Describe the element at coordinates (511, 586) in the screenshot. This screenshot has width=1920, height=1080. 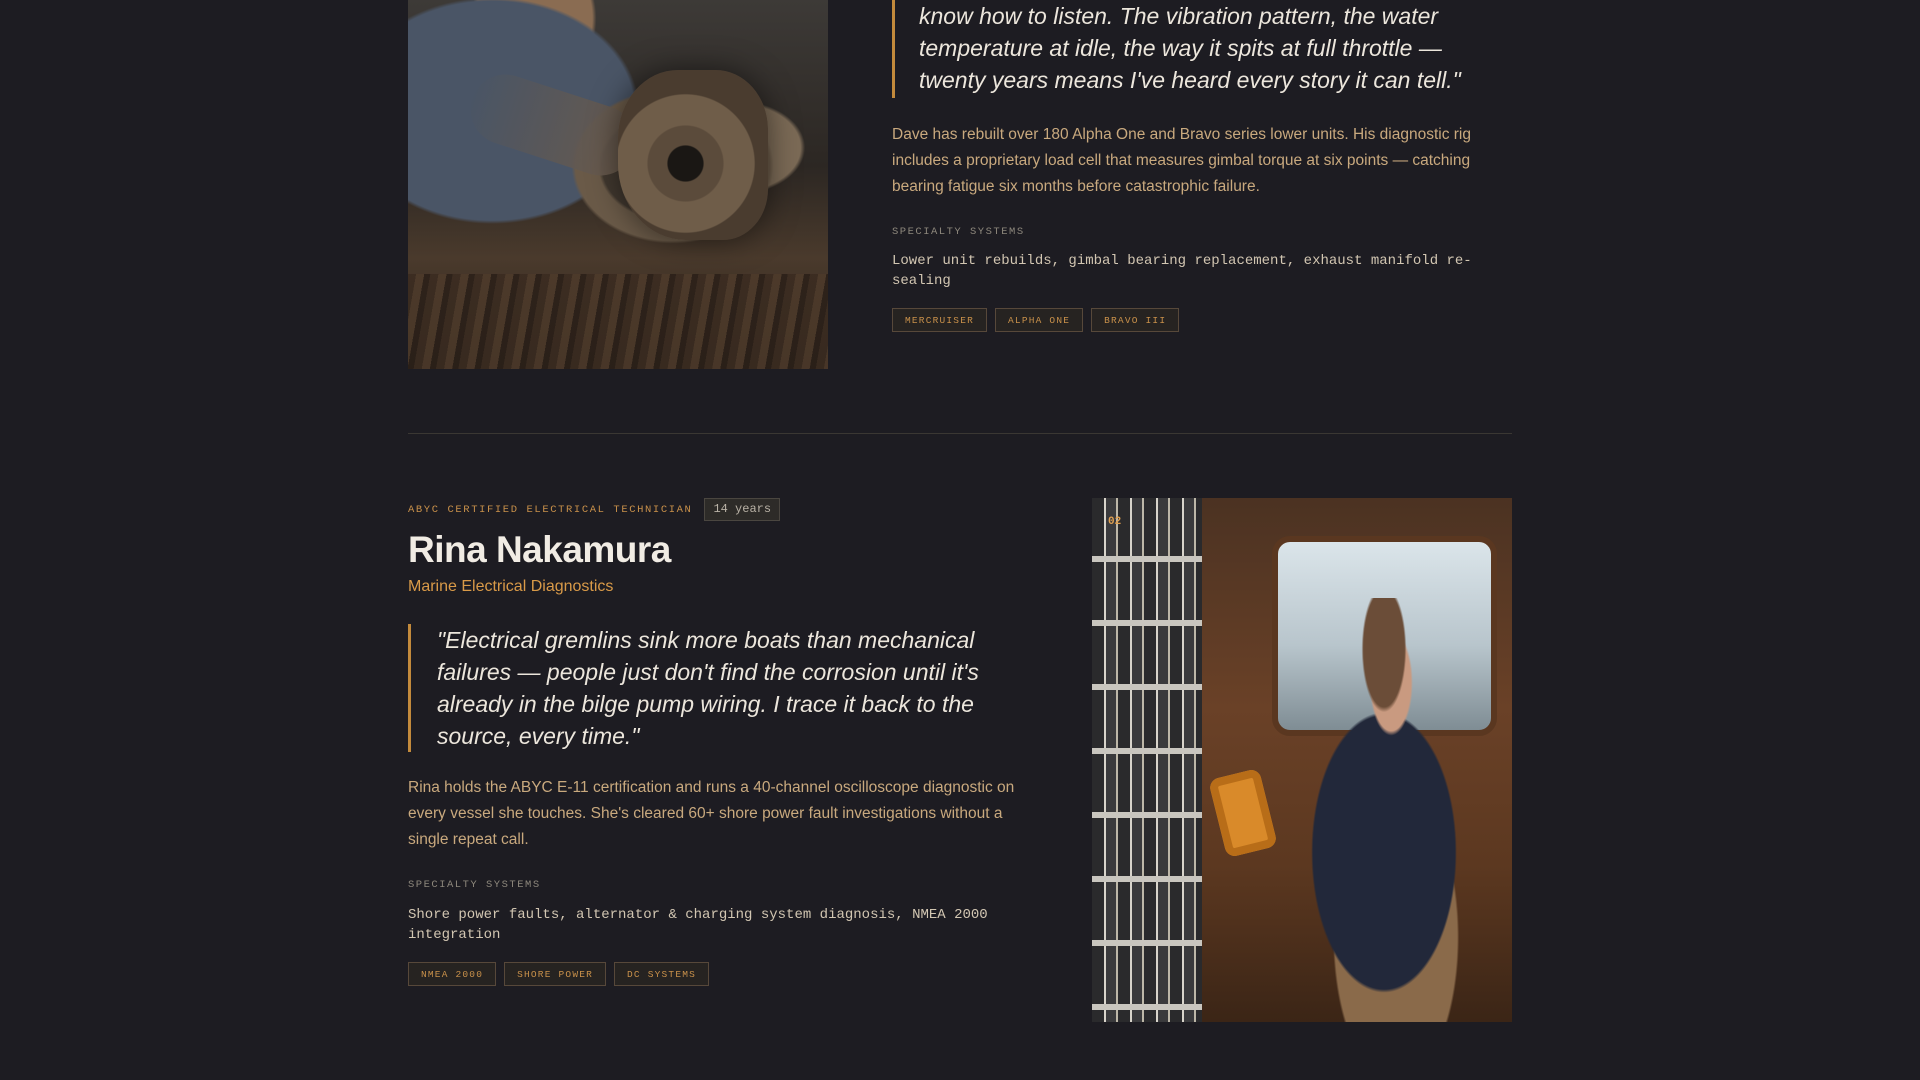
I see `rina-role: Marine Electrical Diagnostics` at that location.